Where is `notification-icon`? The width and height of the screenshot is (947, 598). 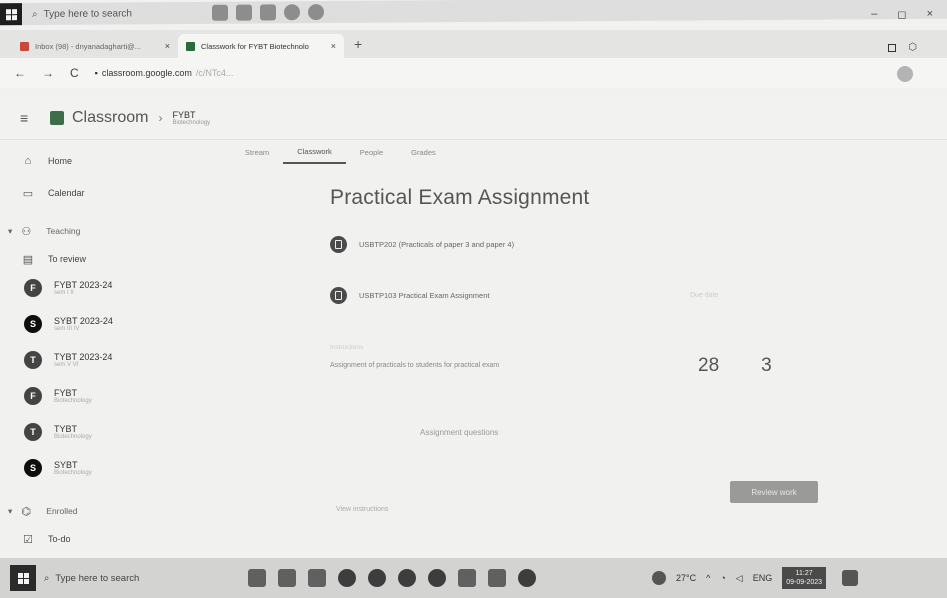
notification-icon is located at coordinates (850, 578).